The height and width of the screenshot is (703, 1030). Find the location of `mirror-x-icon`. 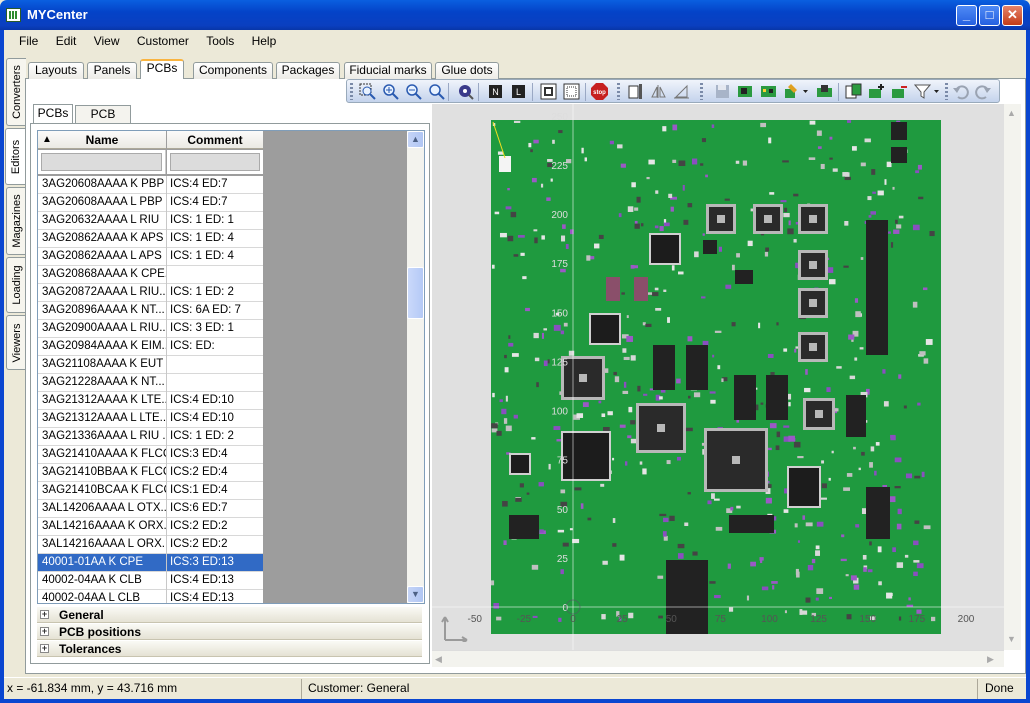

mirror-x-icon is located at coordinates (658, 91).